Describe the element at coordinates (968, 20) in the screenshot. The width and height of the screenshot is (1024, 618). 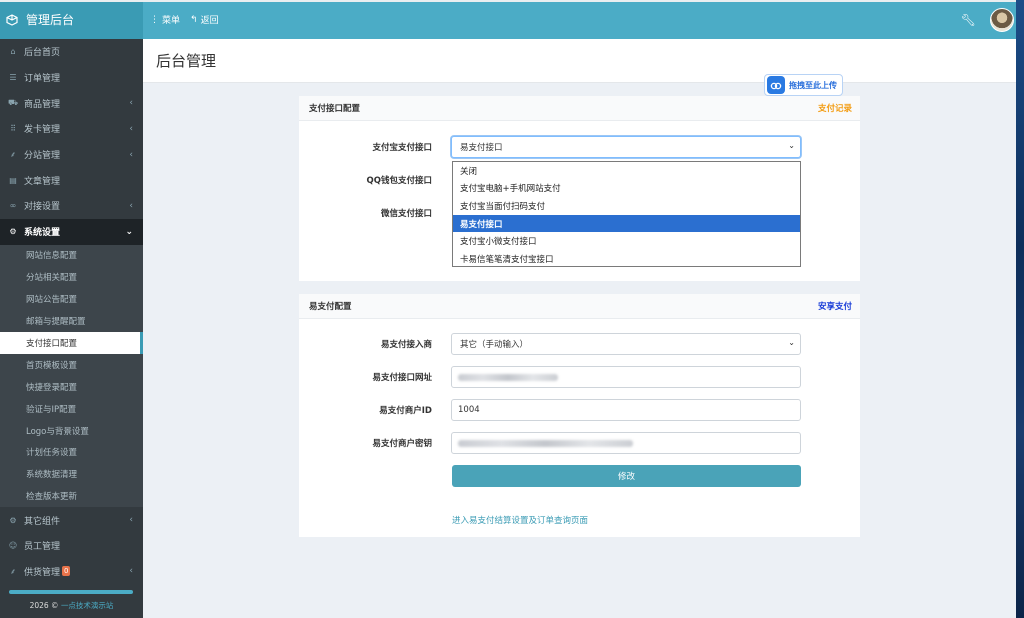
I see `wrench-icon: 🔧︎` at that location.